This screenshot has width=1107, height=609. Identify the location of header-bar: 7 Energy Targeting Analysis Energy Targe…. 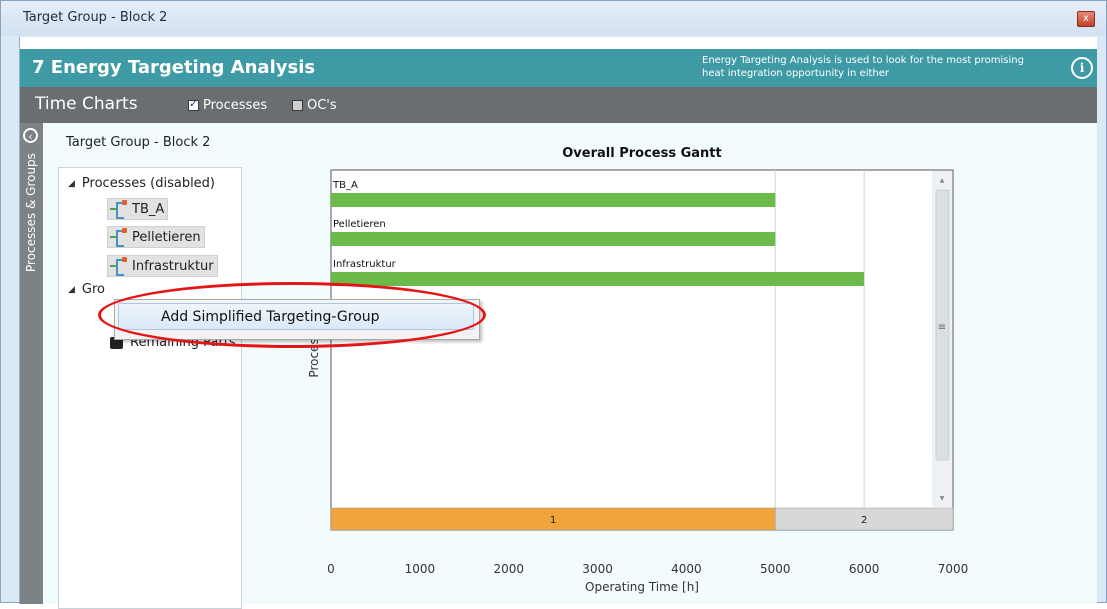
(558, 68).